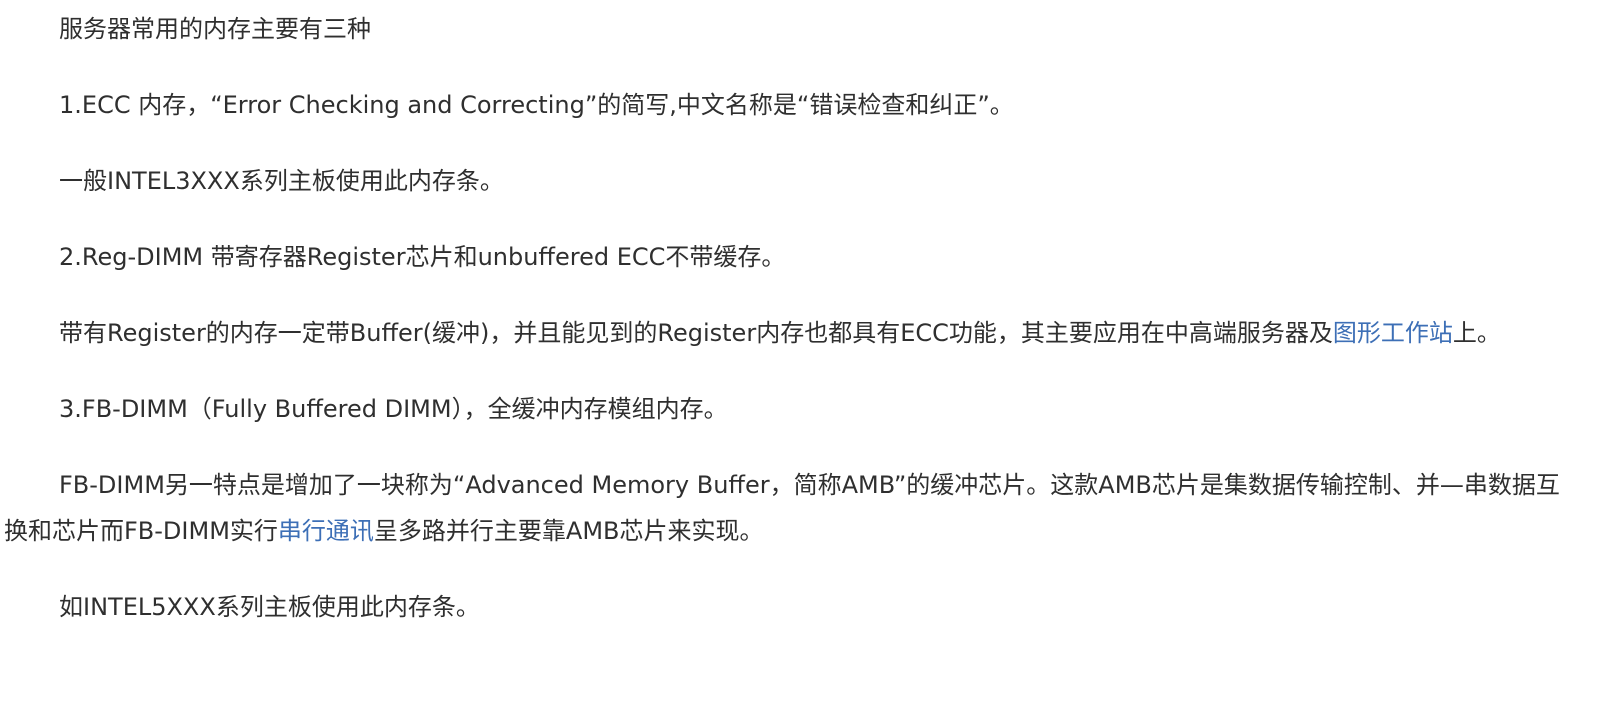  I want to click on intro-paragraph: 服务器常用的内存主要有三种, so click(215, 29).